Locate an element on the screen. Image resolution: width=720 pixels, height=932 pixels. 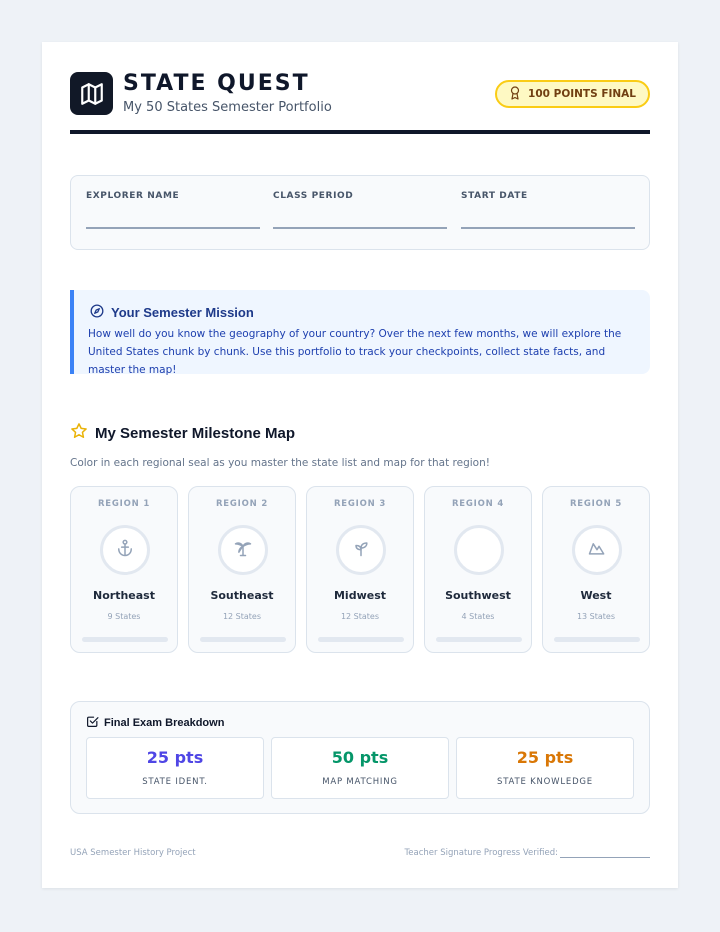
footer-project-name: USA Semester History Project is located at coordinates (133, 853).